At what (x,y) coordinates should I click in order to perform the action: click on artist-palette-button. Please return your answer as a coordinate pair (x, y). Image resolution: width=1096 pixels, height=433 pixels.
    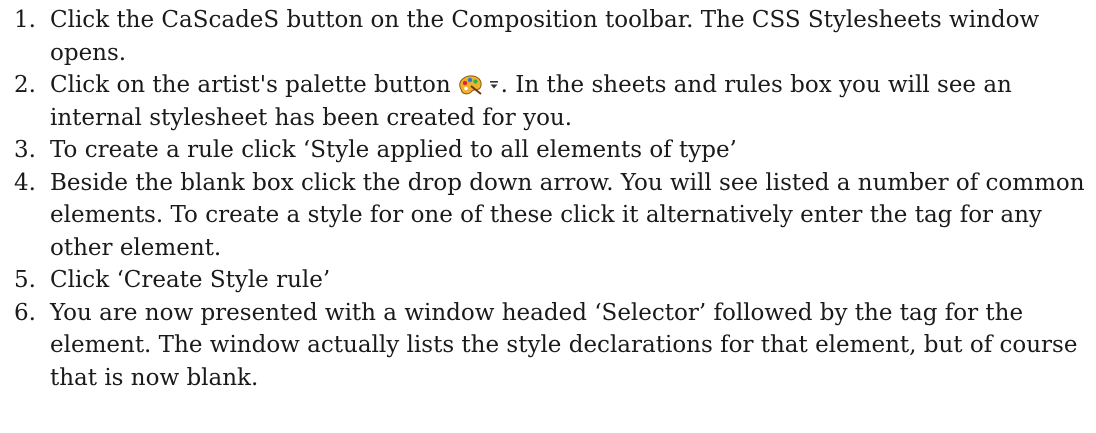
    Looking at the image, I should click on (478, 85).